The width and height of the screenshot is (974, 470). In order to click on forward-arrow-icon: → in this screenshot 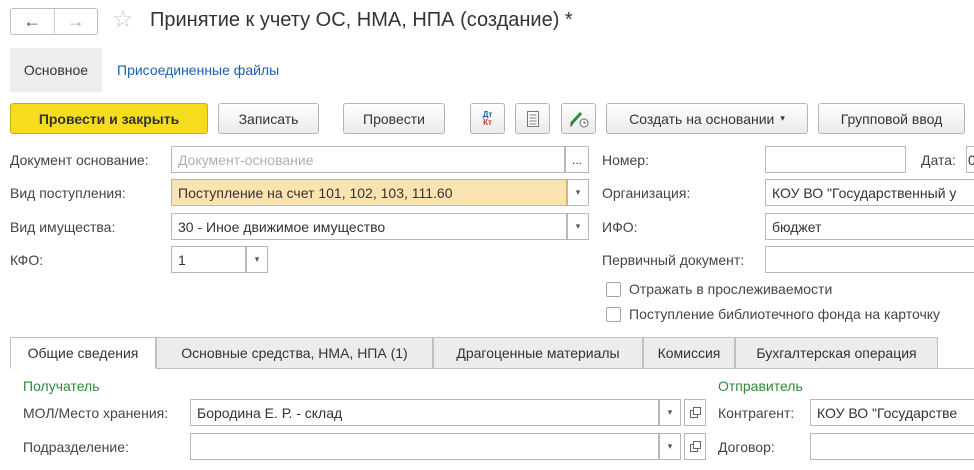, I will do `click(75, 21)`.